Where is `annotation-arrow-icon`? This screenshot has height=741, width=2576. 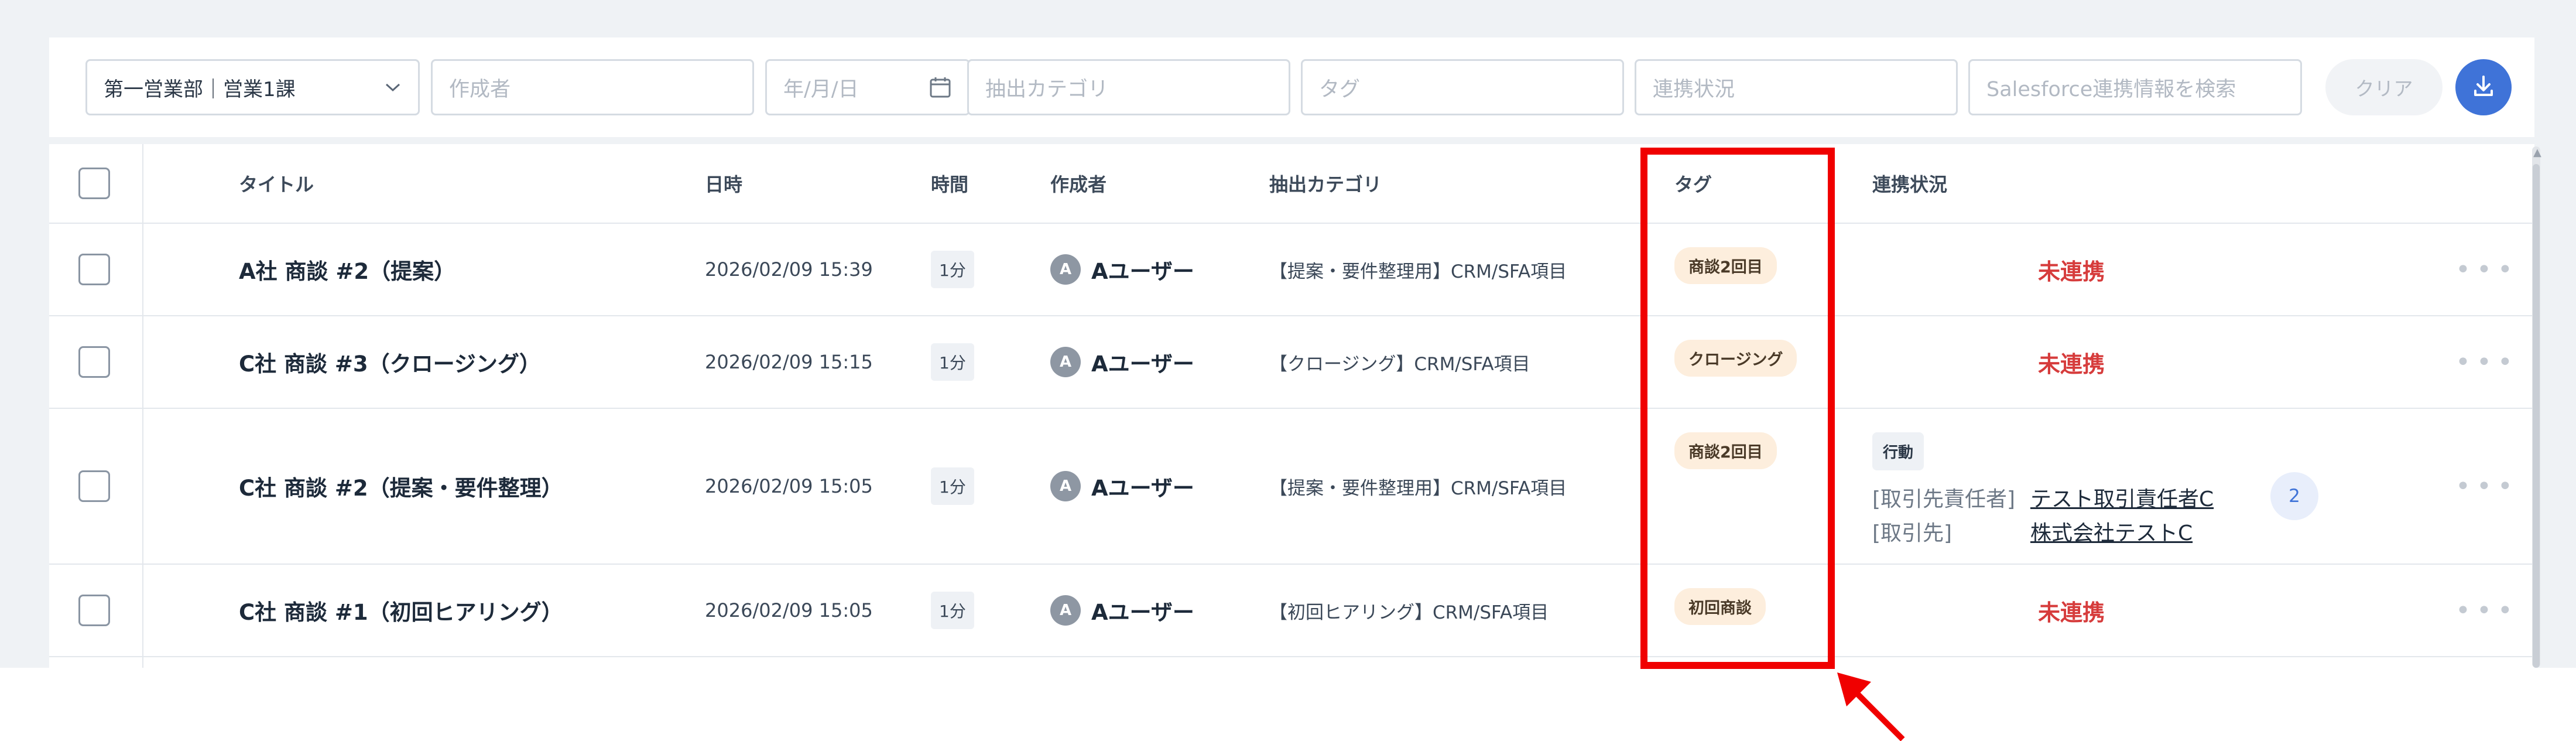
annotation-arrow-icon is located at coordinates (1871, 706).